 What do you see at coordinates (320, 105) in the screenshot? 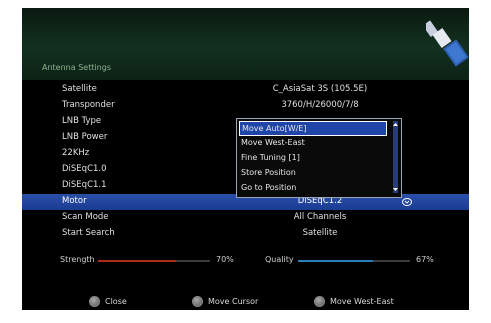
I see `row-value: 3760/H/26000/7/8` at bounding box center [320, 105].